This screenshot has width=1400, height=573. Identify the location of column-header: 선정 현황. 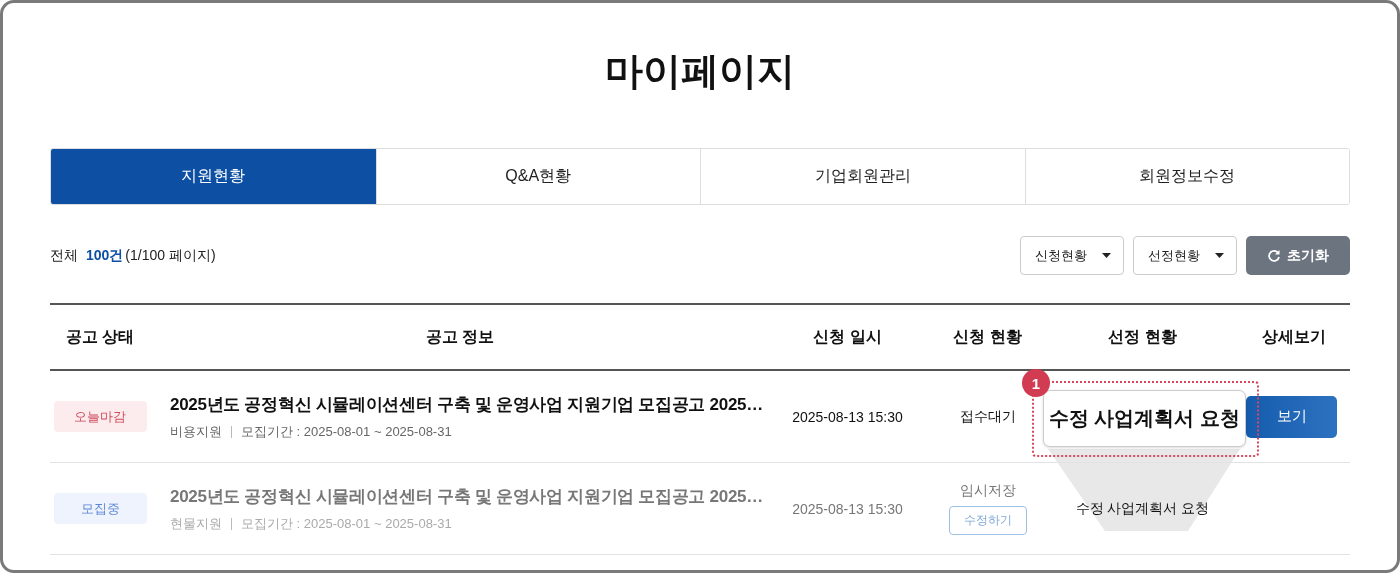
(1142, 336).